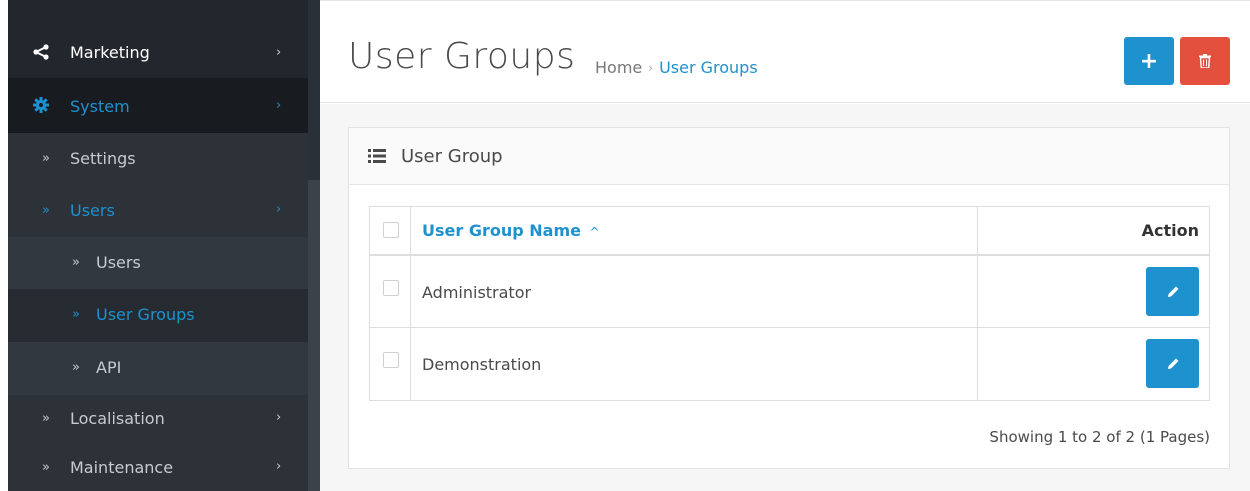 The width and height of the screenshot is (1250, 491). I want to click on table-row: Administrator, so click(789, 292).